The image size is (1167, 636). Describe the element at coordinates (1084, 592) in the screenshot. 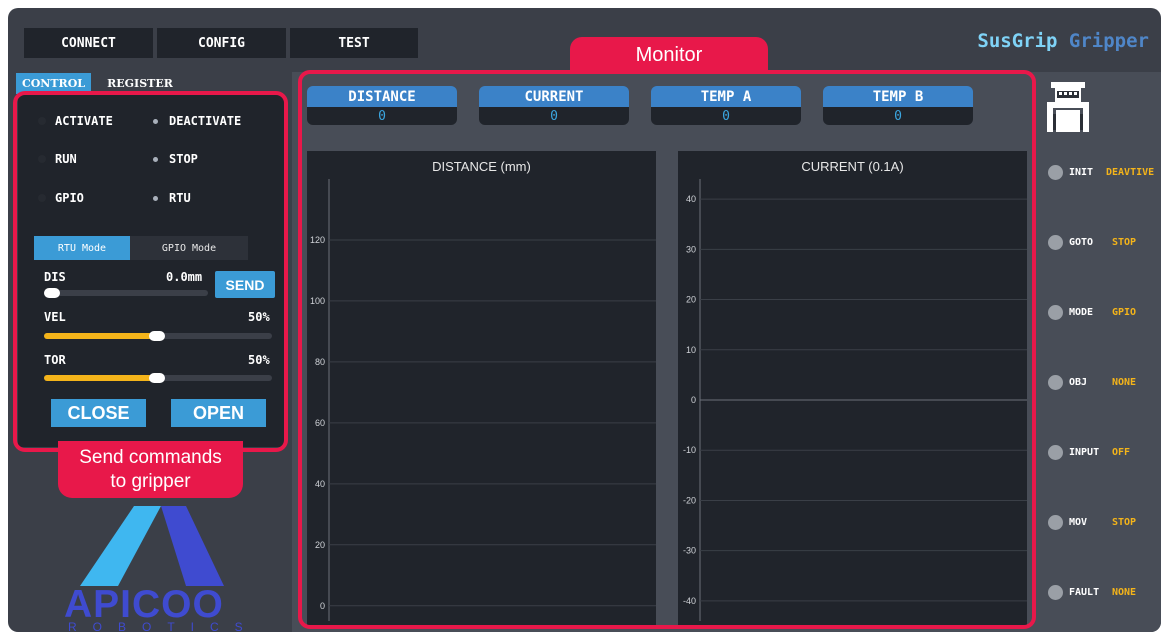

I see `status-fault-label: FAULT` at that location.